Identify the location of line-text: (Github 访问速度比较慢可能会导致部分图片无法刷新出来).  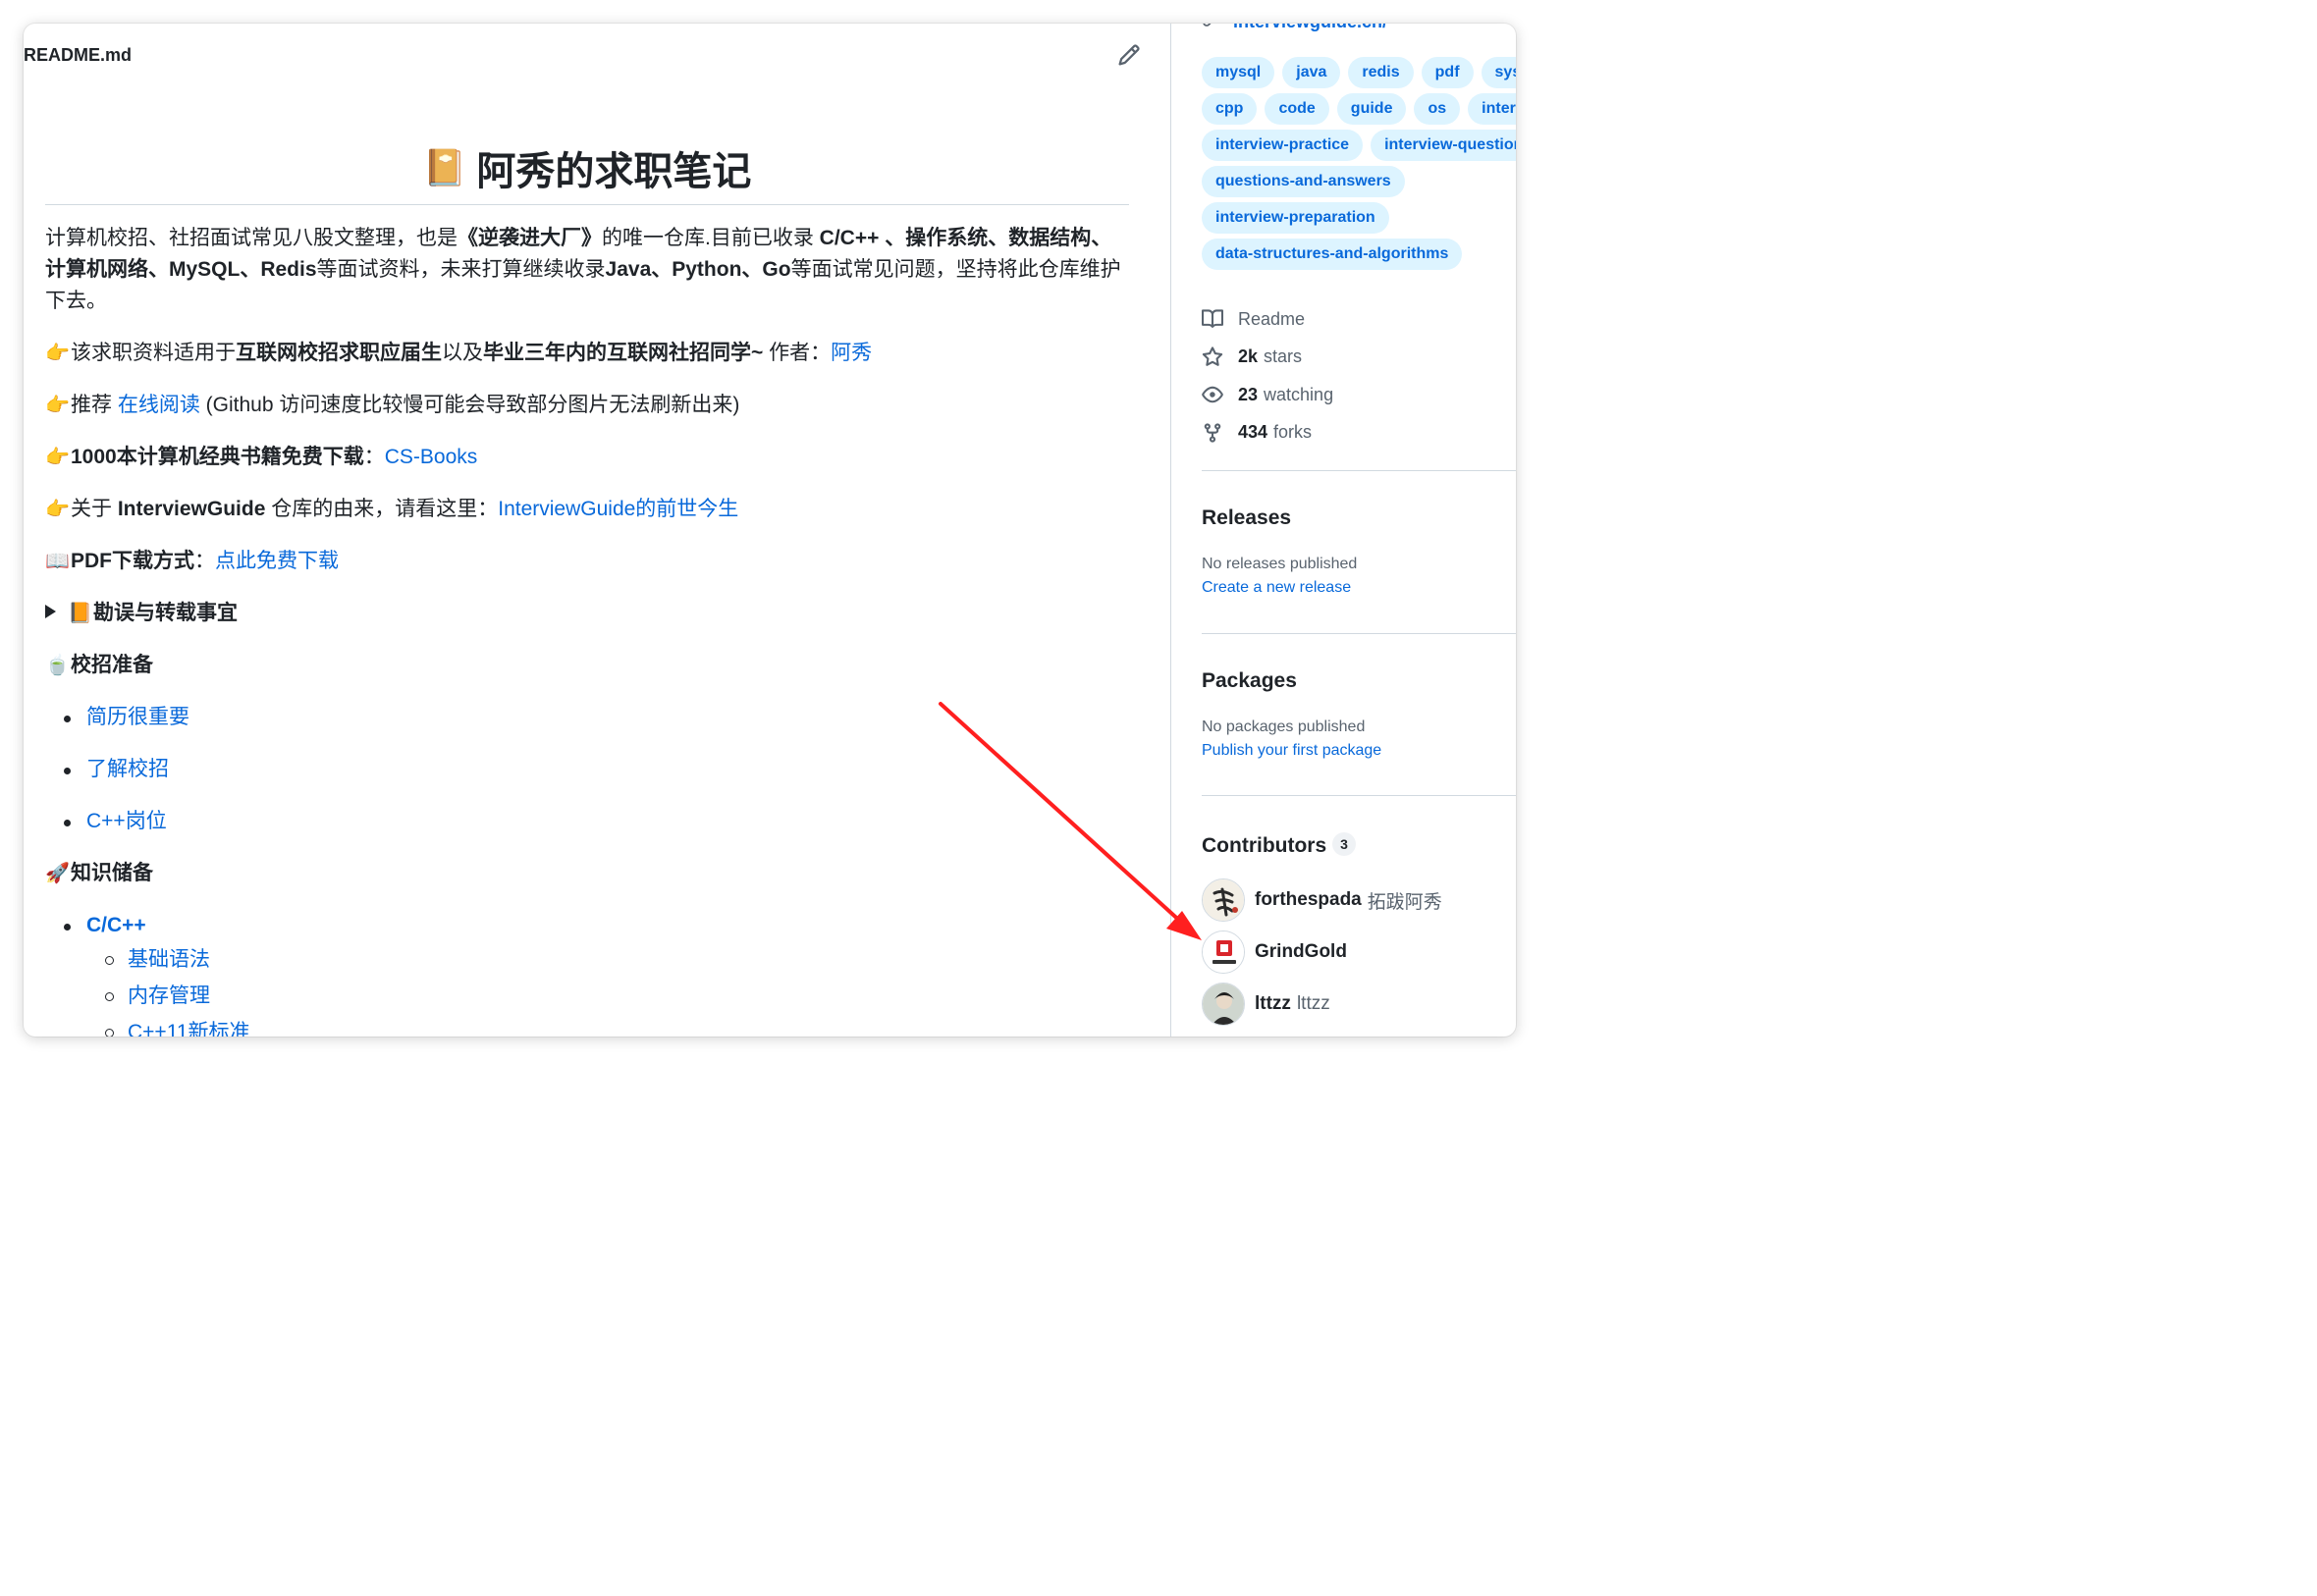
(469, 405).